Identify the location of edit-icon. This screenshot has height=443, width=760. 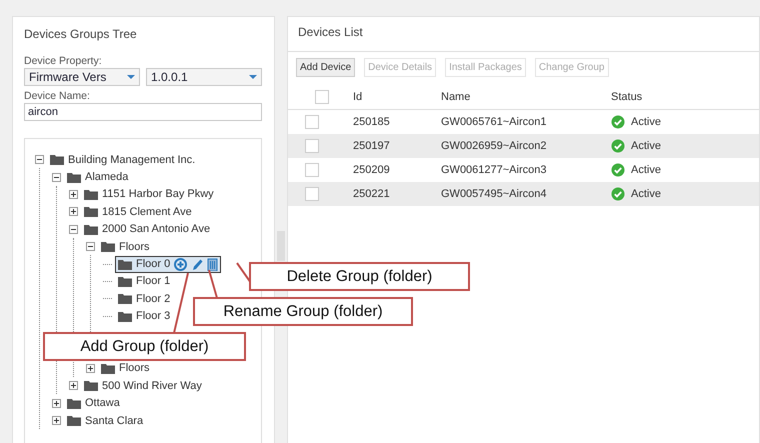
(197, 264).